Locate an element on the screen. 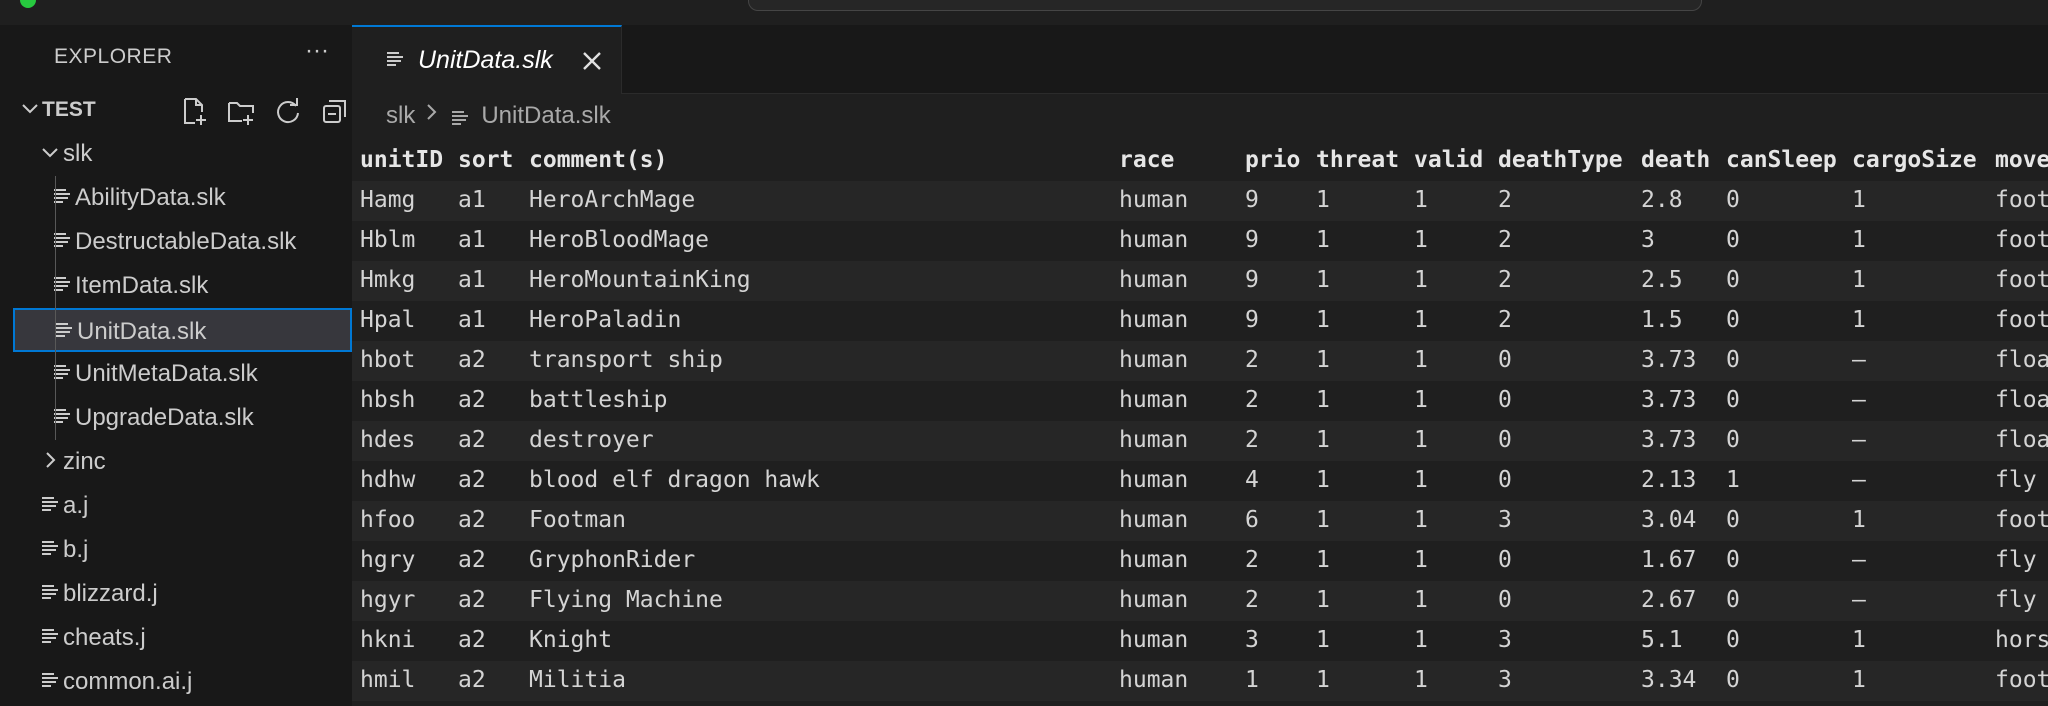 The height and width of the screenshot is (706, 2048). column-header: race is located at coordinates (1146, 160).